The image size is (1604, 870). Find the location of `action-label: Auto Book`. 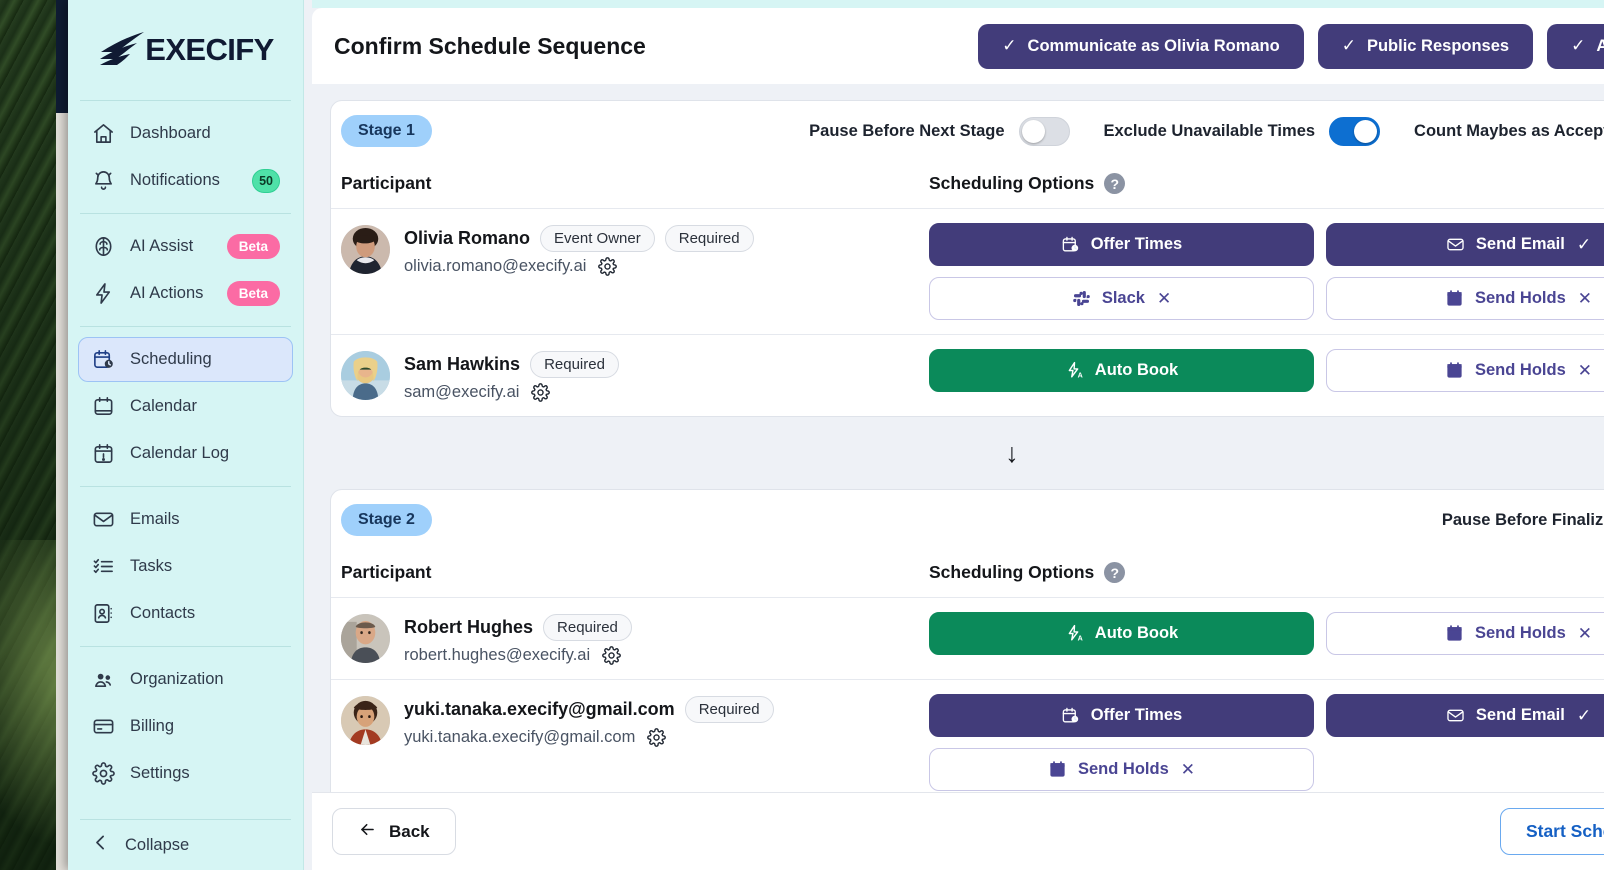

action-label: Auto Book is located at coordinates (1136, 370).